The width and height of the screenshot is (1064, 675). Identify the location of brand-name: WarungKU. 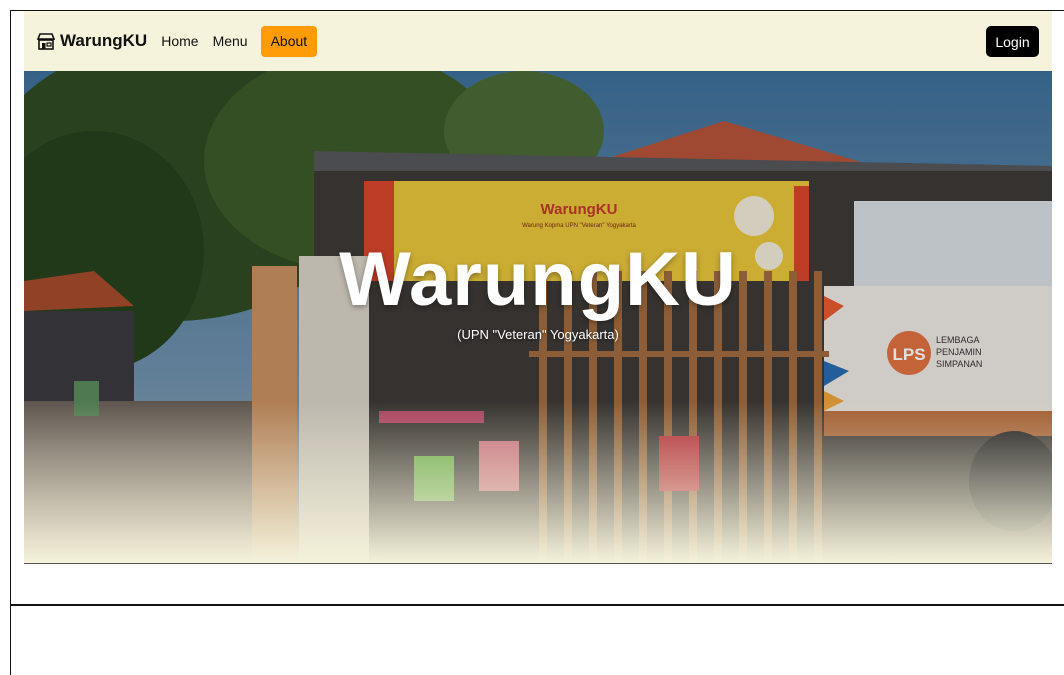
(104, 40).